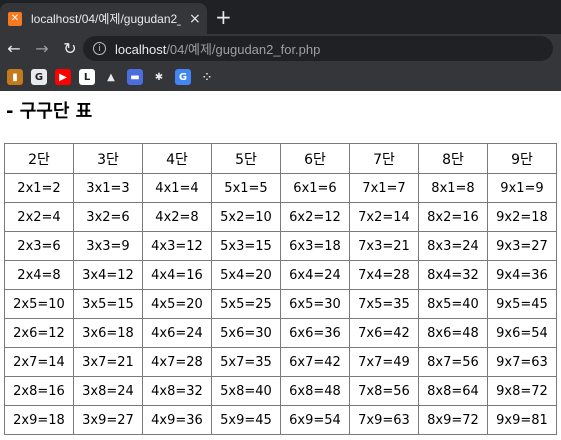 The width and height of the screenshot is (561, 440). What do you see at coordinates (15, 77) in the screenshot?
I see `bookmark-1-icon: ▮` at bounding box center [15, 77].